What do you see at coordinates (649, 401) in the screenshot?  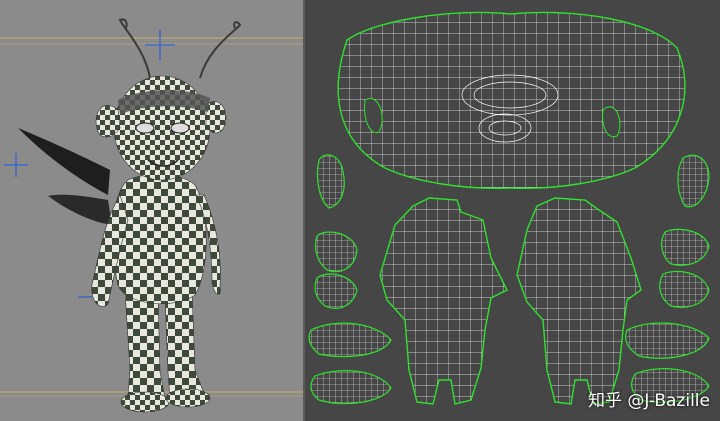 I see `watermark-text: 知乎 @J-Bazille` at bounding box center [649, 401].